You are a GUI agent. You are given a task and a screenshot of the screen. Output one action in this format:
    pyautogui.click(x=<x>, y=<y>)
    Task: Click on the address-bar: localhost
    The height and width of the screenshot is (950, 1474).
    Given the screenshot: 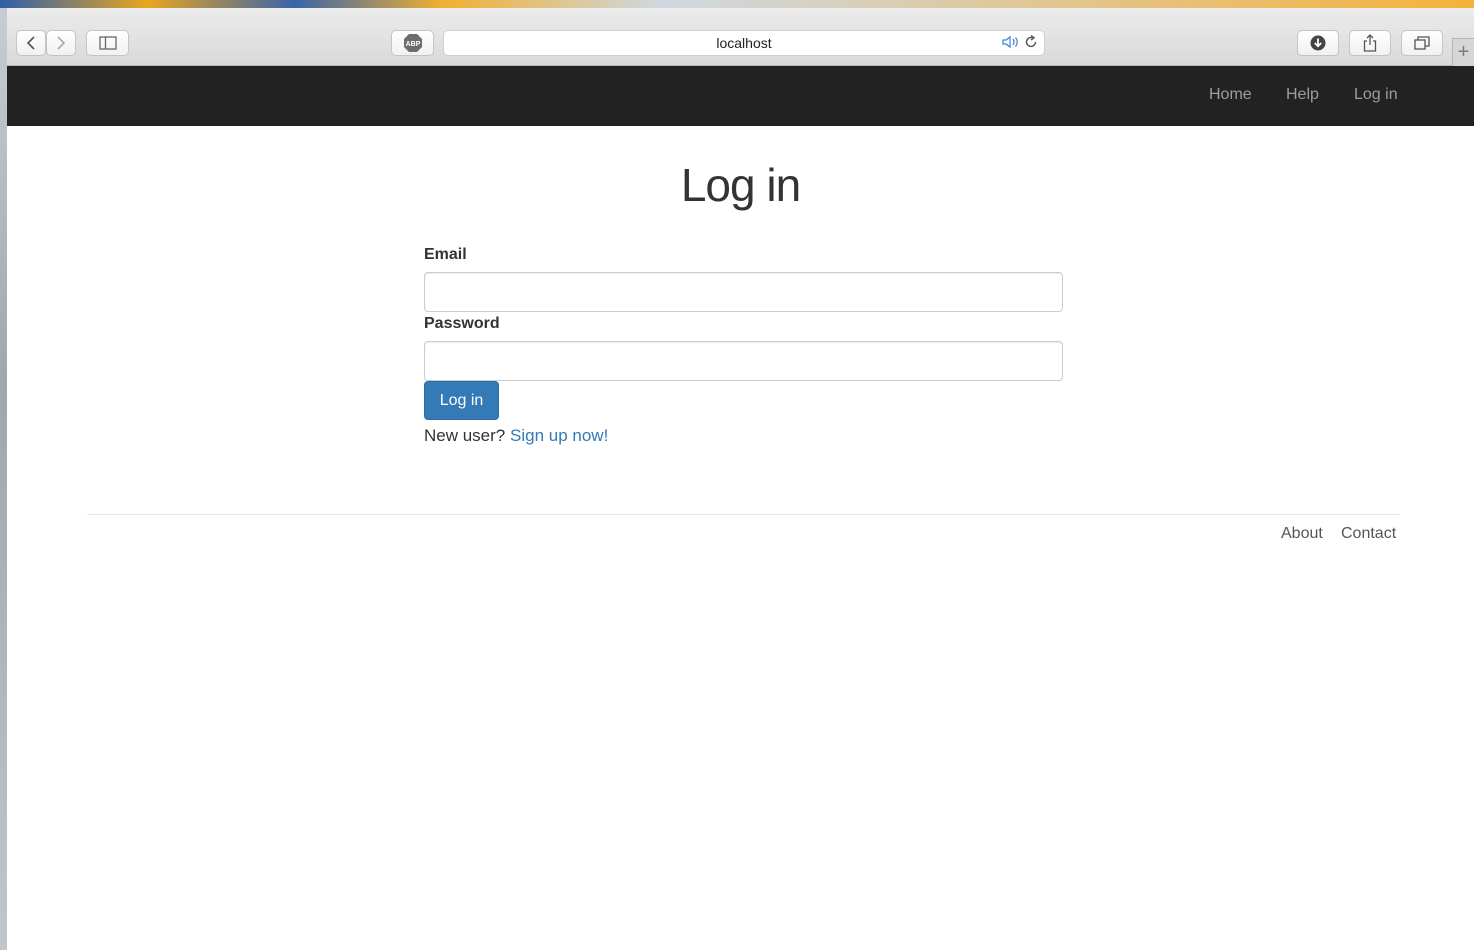 What is the action you would take?
    pyautogui.click(x=744, y=43)
    